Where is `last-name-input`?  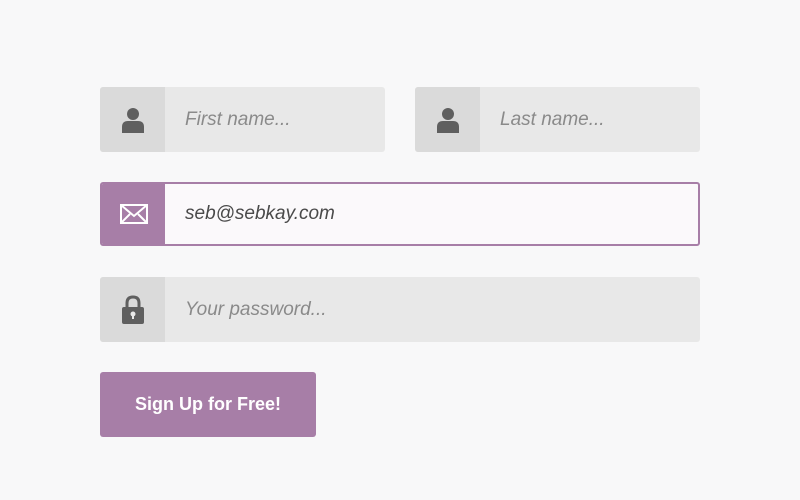
last-name-input is located at coordinates (590, 119).